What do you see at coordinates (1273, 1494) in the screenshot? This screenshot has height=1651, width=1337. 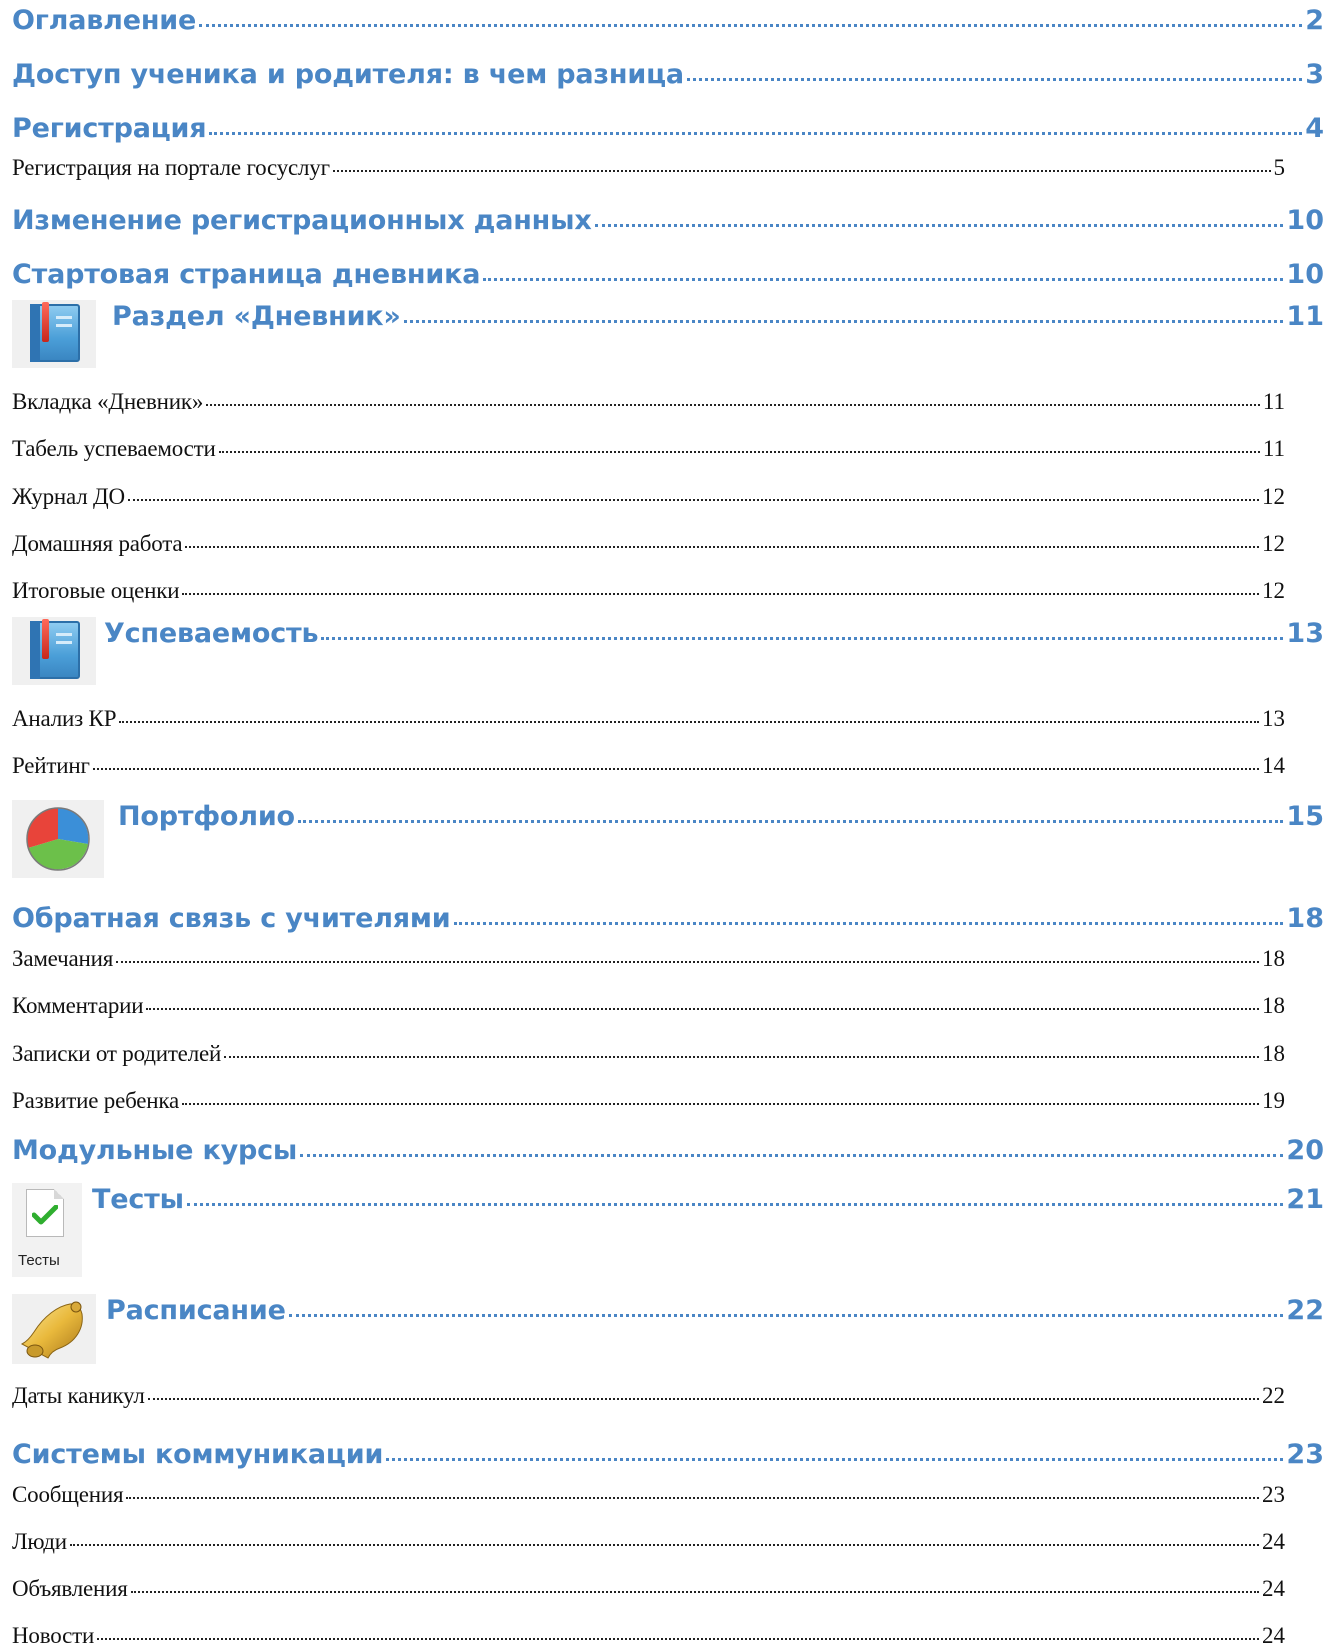 I see `toc-page-number: 23` at bounding box center [1273, 1494].